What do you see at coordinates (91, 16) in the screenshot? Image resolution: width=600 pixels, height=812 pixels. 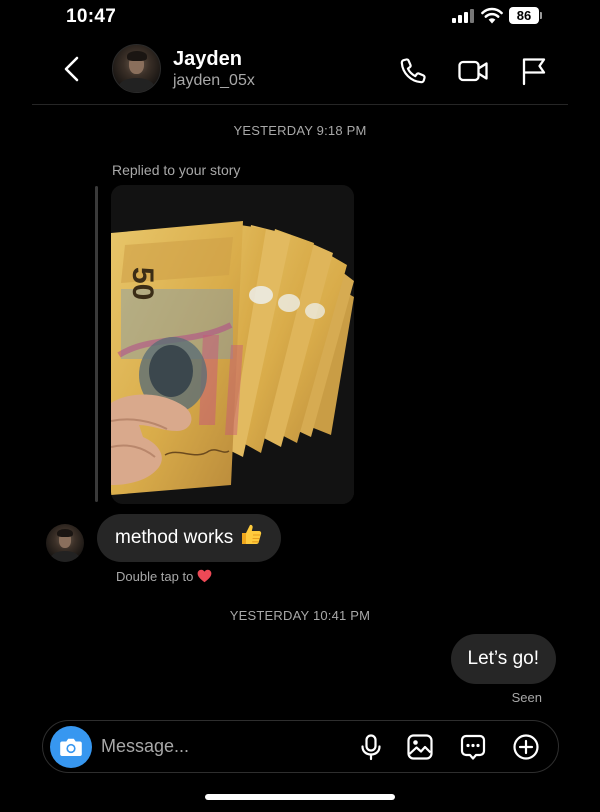 I see `status-time: 10:47` at bounding box center [91, 16].